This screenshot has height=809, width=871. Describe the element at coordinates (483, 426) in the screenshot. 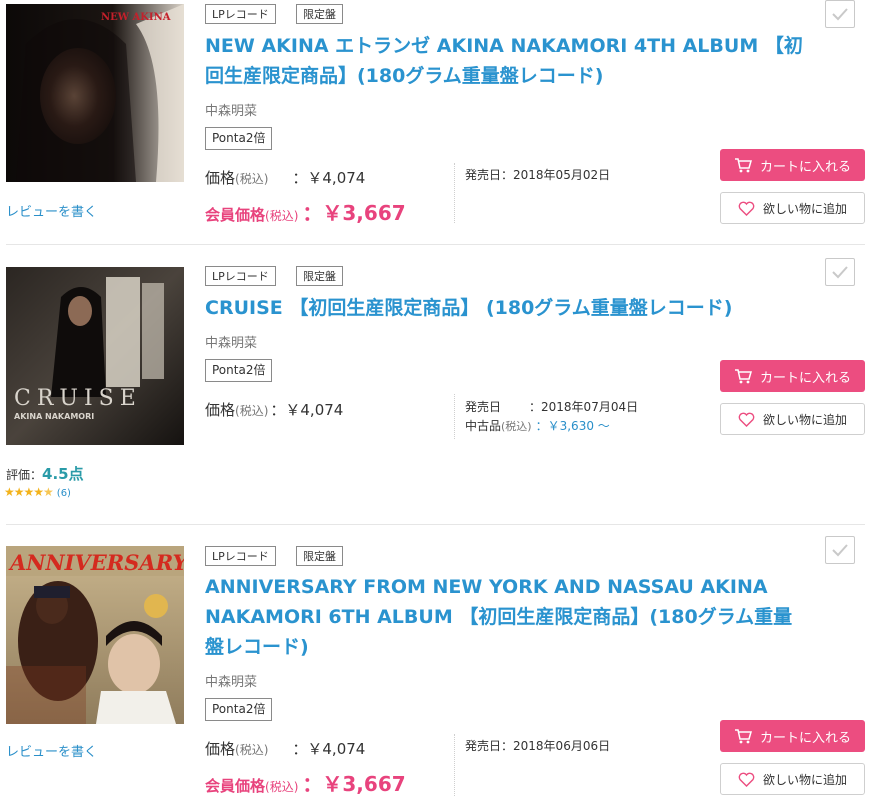

I see `used-label: 中古品` at that location.